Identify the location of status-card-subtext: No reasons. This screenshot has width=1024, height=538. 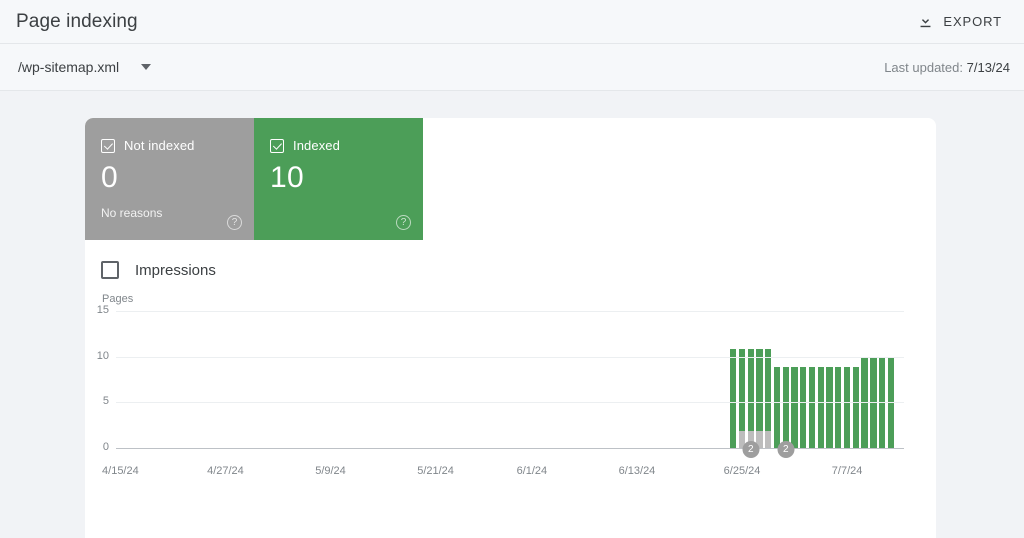
(132, 213).